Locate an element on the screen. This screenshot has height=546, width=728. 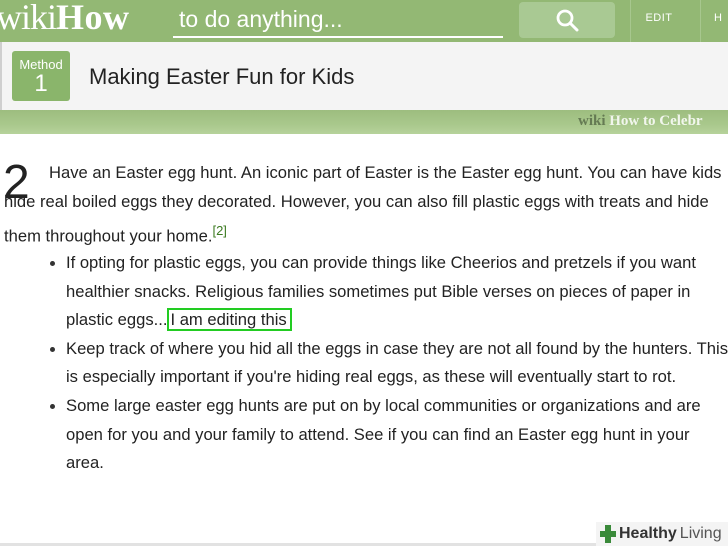
method-header: Method 1 Making Easter Fun for Kids is located at coordinates (364, 76).